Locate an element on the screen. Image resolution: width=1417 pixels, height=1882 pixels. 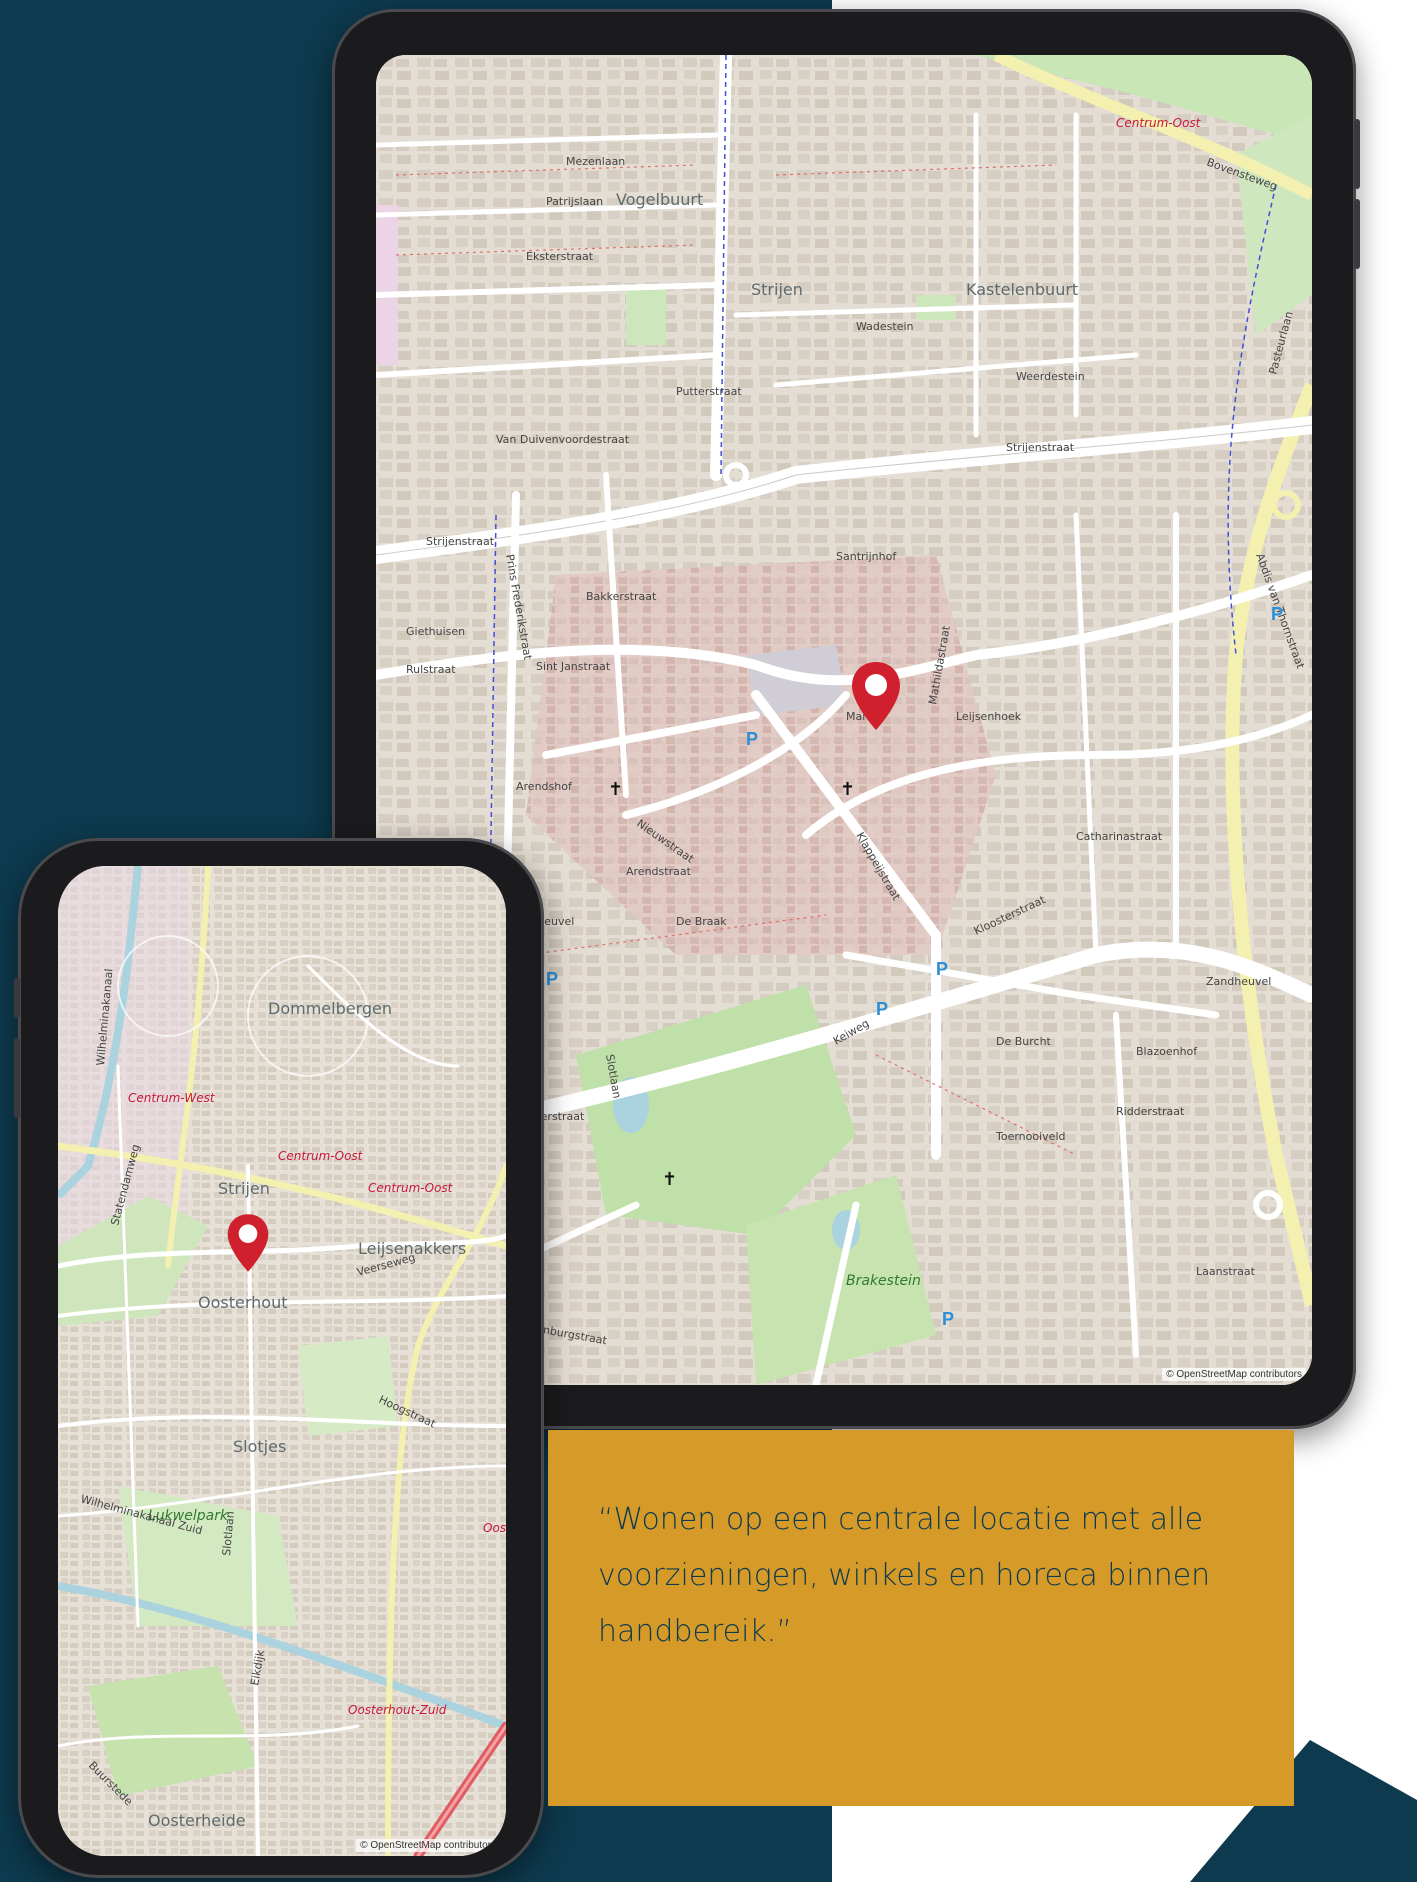
street-label-catharinastraat: Catharinastraat is located at coordinates (1119, 836).